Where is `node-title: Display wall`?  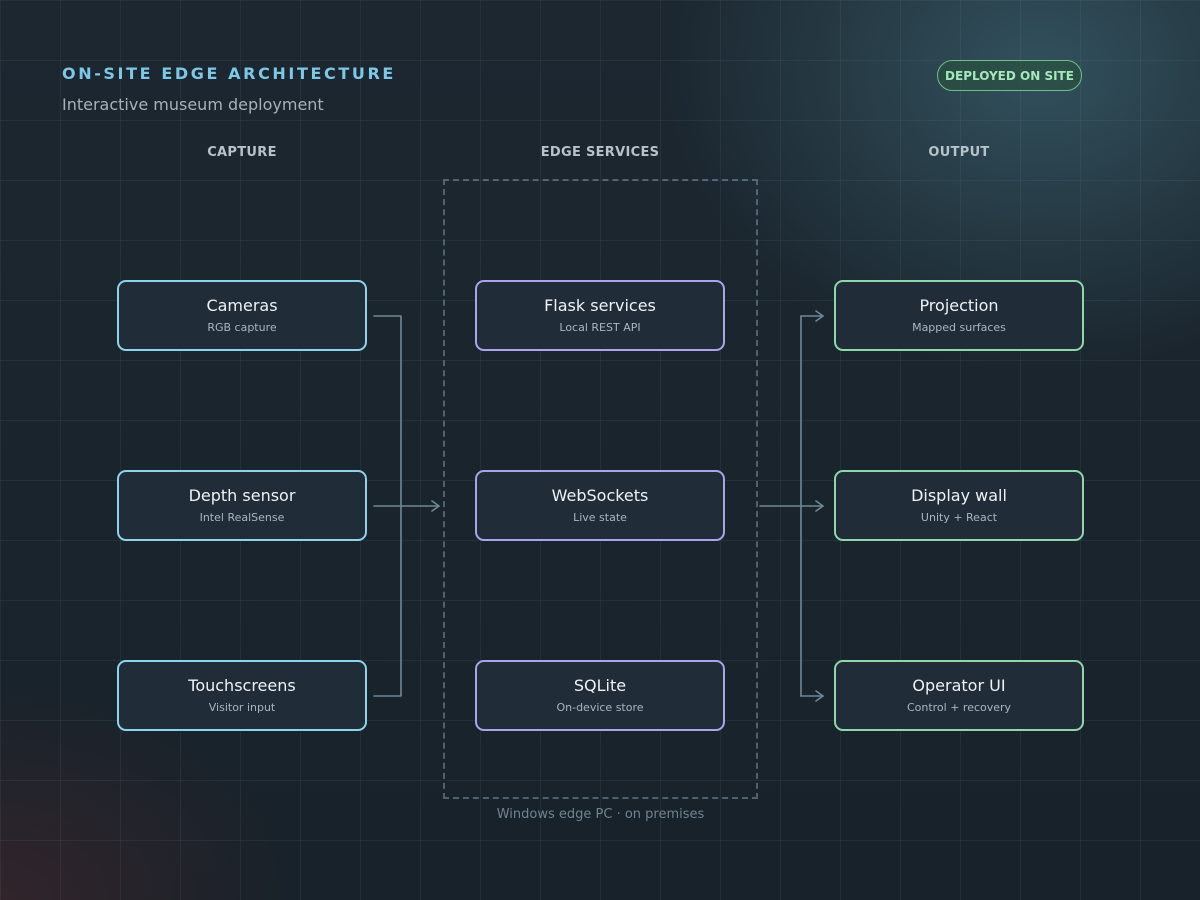 node-title: Display wall is located at coordinates (959, 495).